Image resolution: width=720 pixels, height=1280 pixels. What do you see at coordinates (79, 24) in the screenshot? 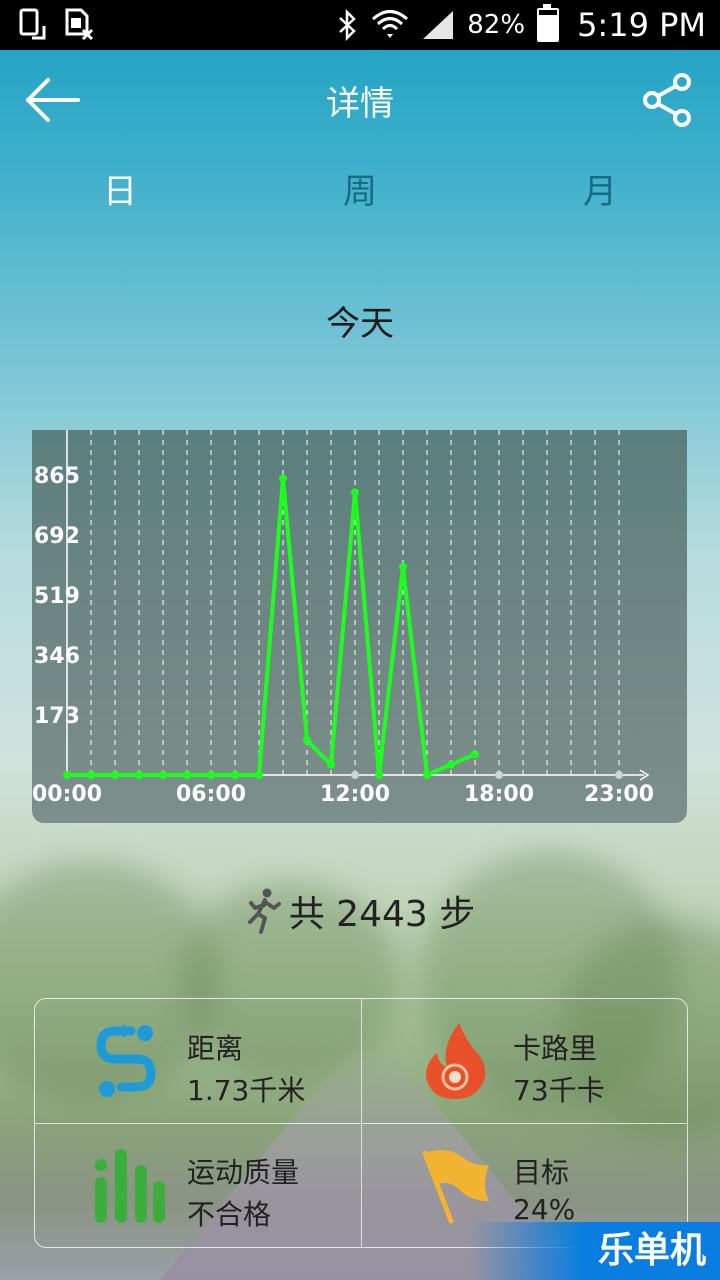
I see `sim-error-icon` at bounding box center [79, 24].